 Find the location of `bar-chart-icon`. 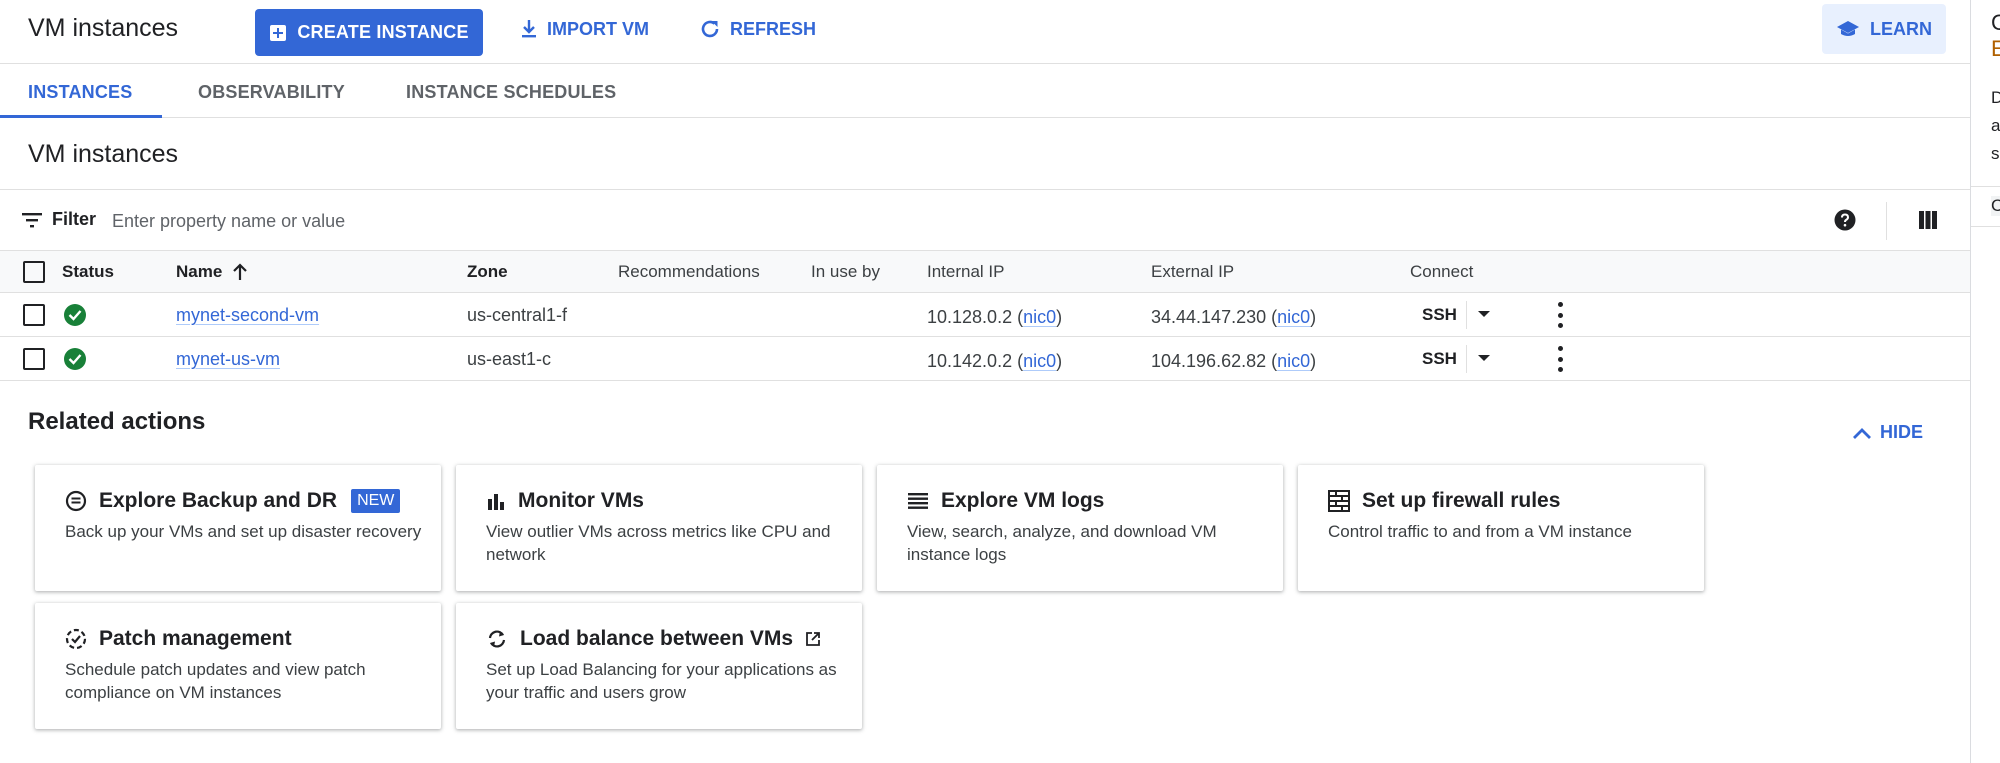

bar-chart-icon is located at coordinates (496, 502).